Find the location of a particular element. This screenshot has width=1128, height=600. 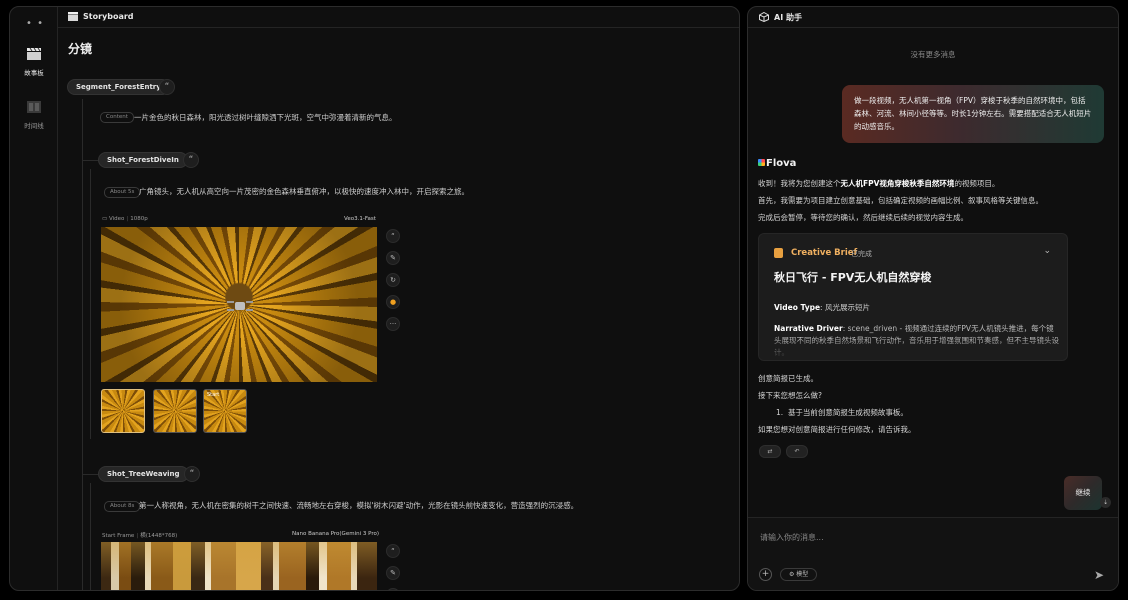

duration-tag: About 5s is located at coordinates (122, 192).